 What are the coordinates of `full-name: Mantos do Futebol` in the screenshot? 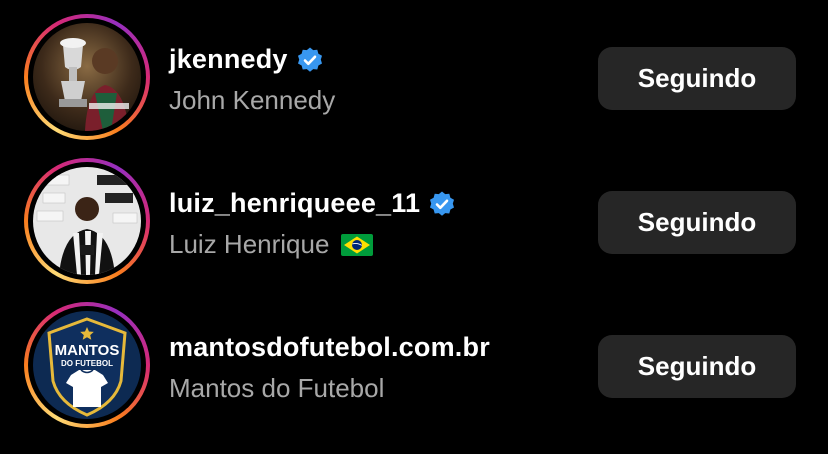 It's located at (276, 388).